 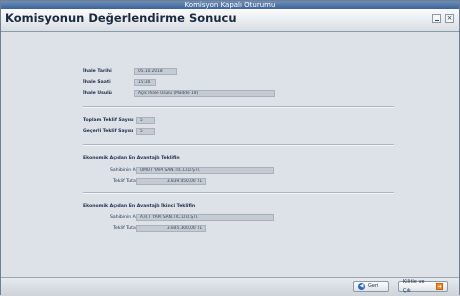 What do you see at coordinates (230, 286) in the screenshot?
I see `footer-bar: ◀ Geri Kilitle ve Çık ➜` at bounding box center [230, 286].